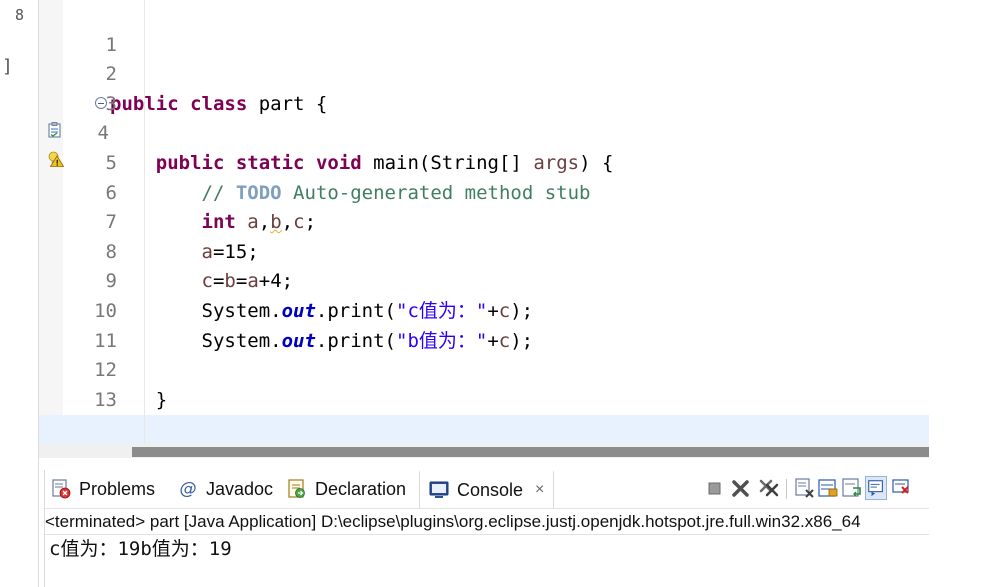 Image resolution: width=1003 pixels, height=587 pixels. I want to click on word-wrap-icon, so click(852, 488).